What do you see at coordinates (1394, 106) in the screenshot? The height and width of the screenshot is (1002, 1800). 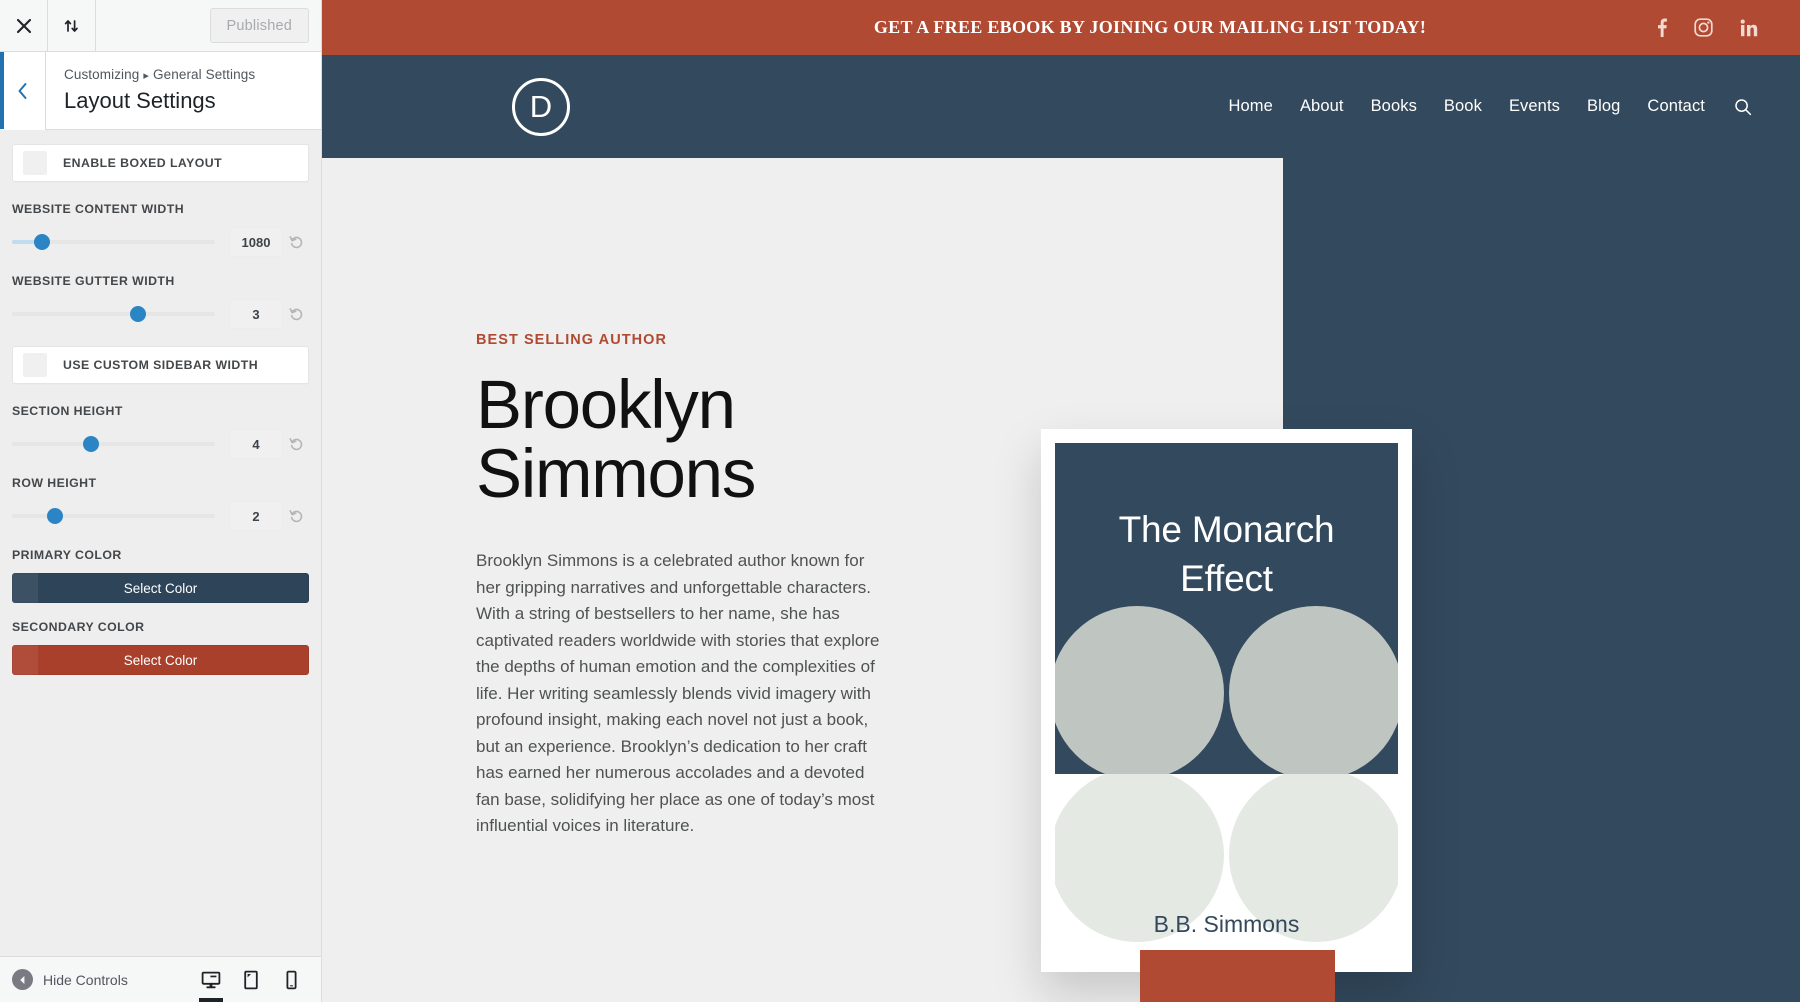 I see `nav-item-books: Books` at bounding box center [1394, 106].